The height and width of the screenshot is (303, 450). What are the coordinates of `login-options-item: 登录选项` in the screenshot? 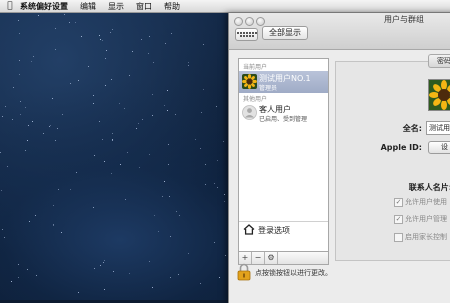 It's located at (283, 229).